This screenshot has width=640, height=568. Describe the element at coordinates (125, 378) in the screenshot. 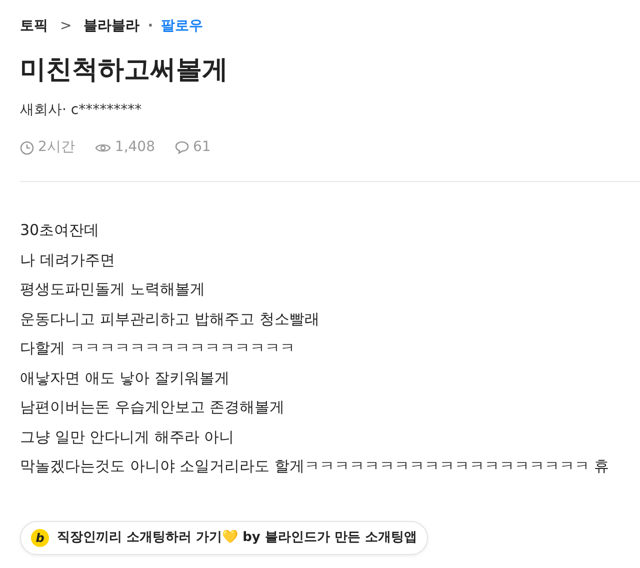

I see `body-line: 애낳자면 애도 낳아 잘키워볼게` at that location.